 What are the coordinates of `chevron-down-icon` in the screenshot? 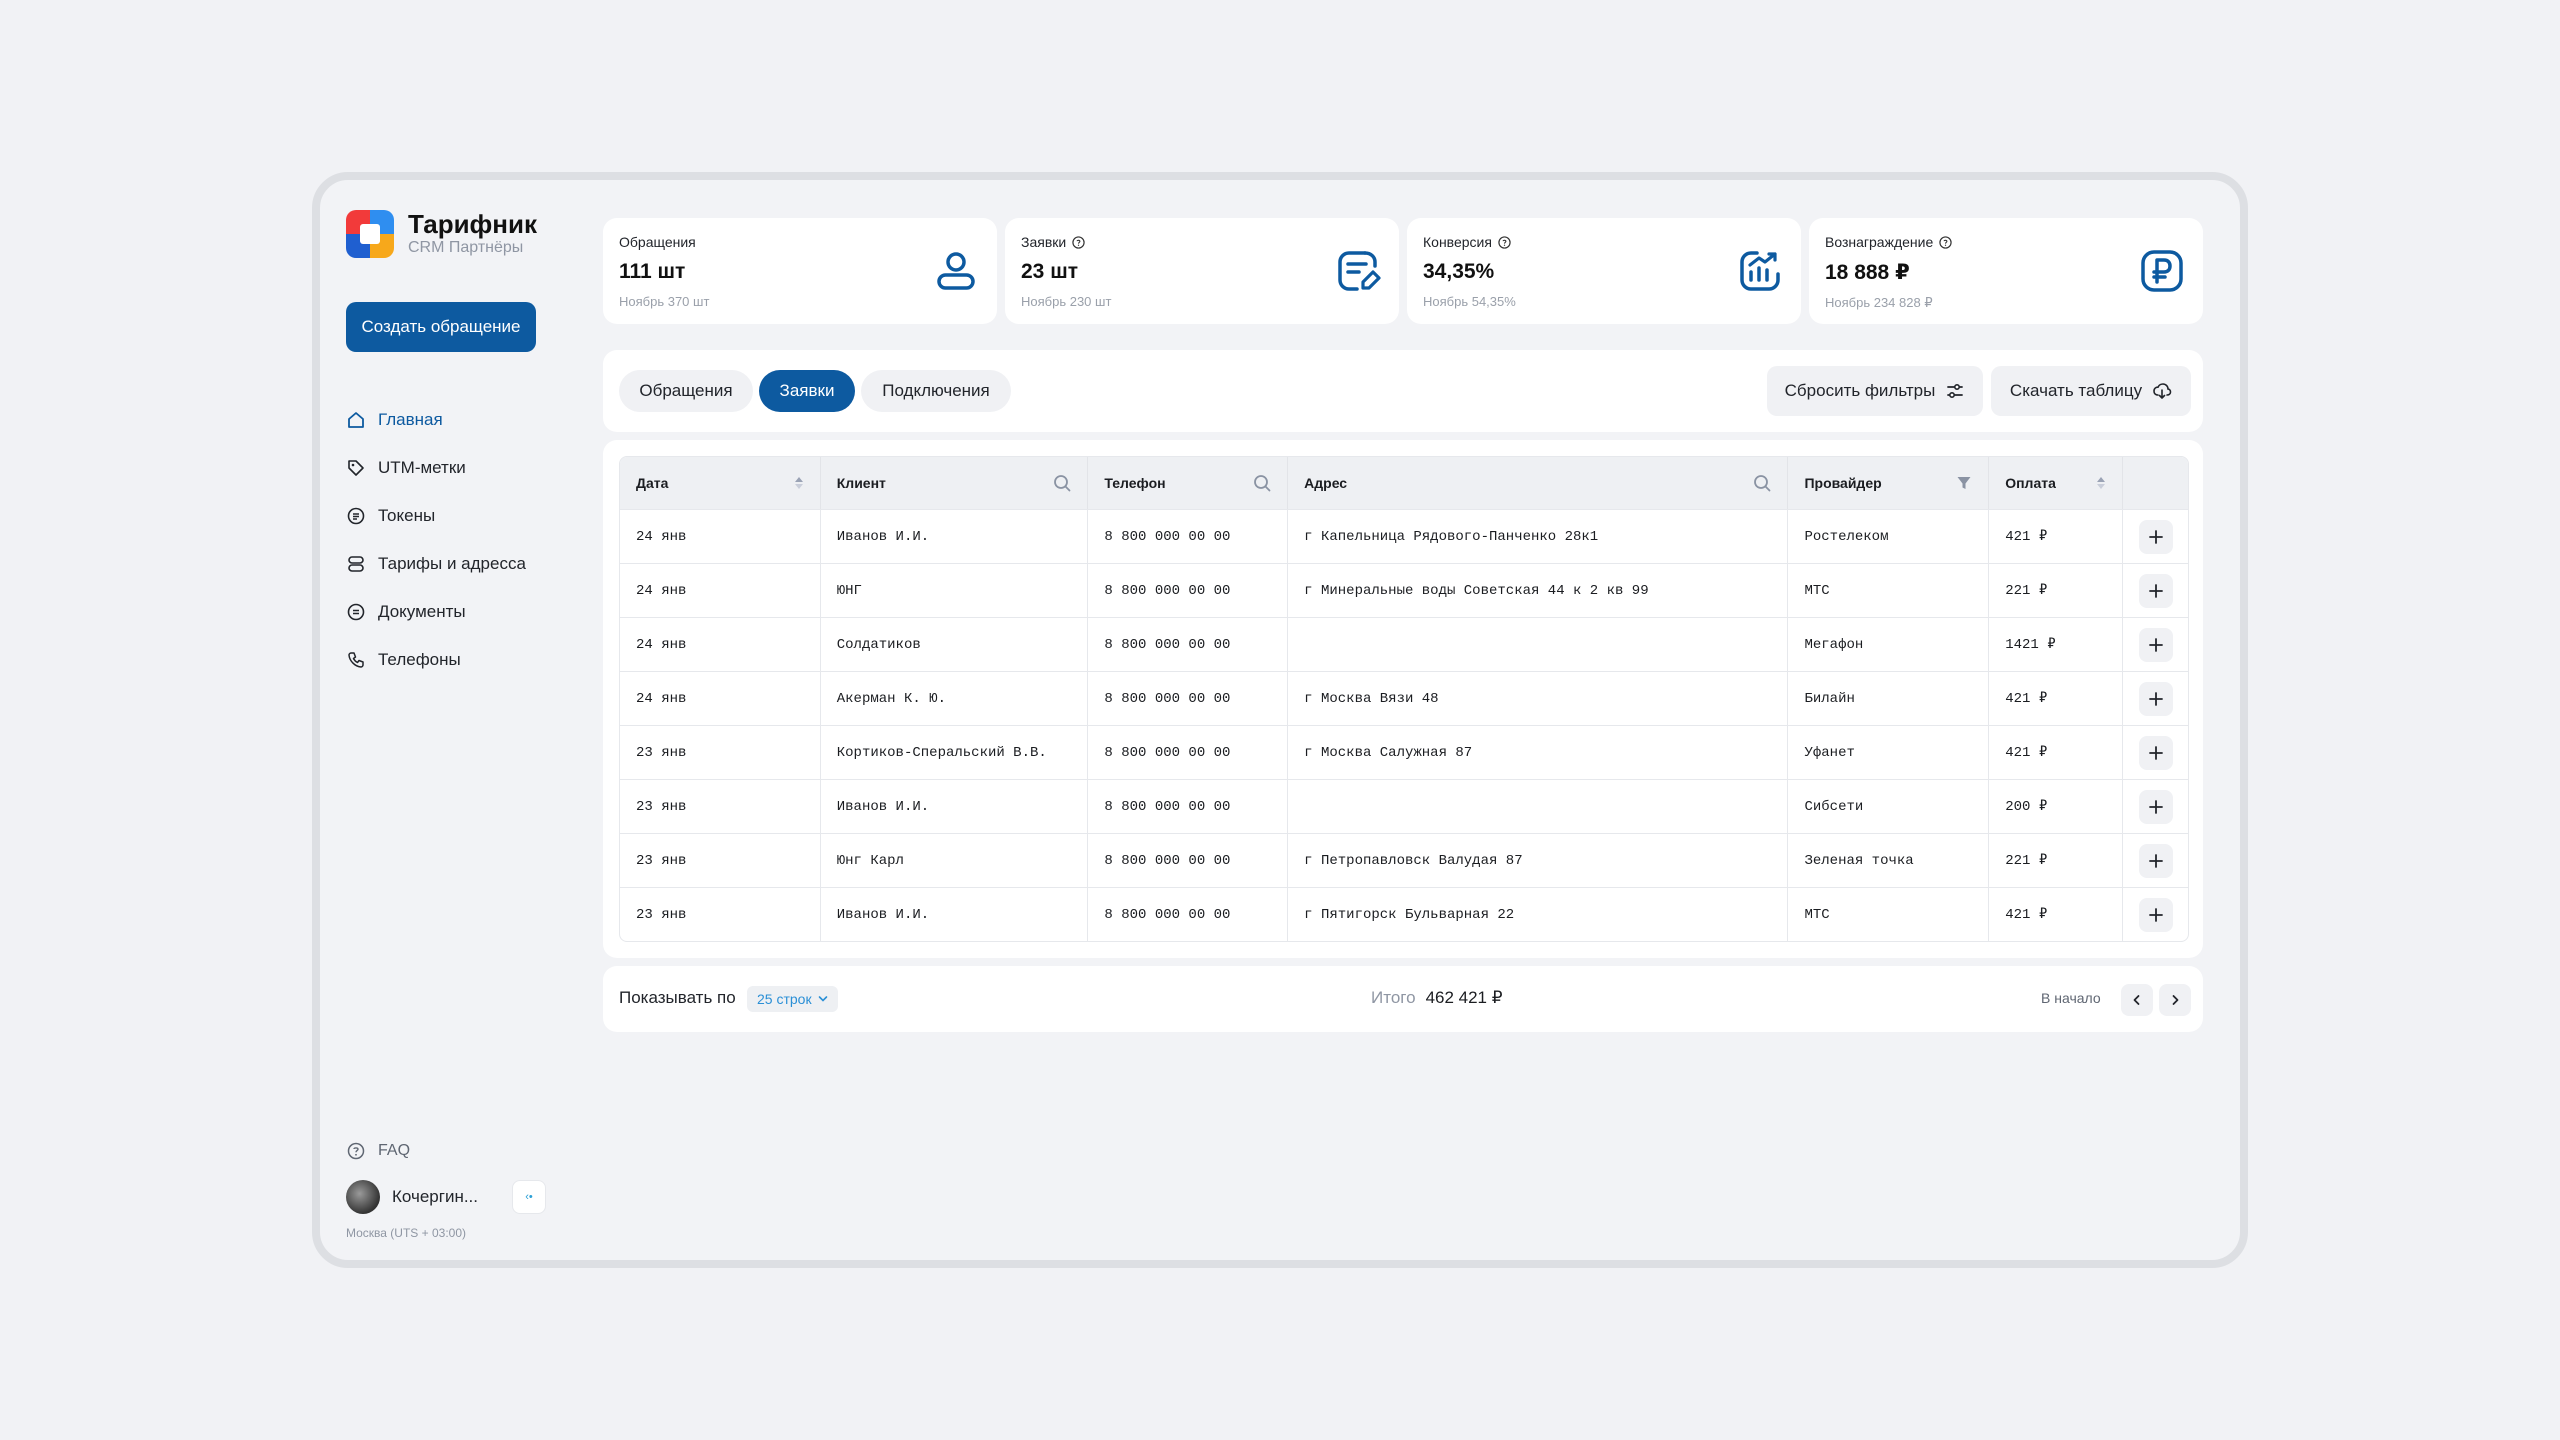 It's located at (822, 999).